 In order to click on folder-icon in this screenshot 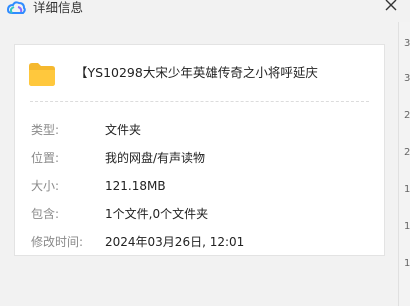, I will do `click(42, 74)`.